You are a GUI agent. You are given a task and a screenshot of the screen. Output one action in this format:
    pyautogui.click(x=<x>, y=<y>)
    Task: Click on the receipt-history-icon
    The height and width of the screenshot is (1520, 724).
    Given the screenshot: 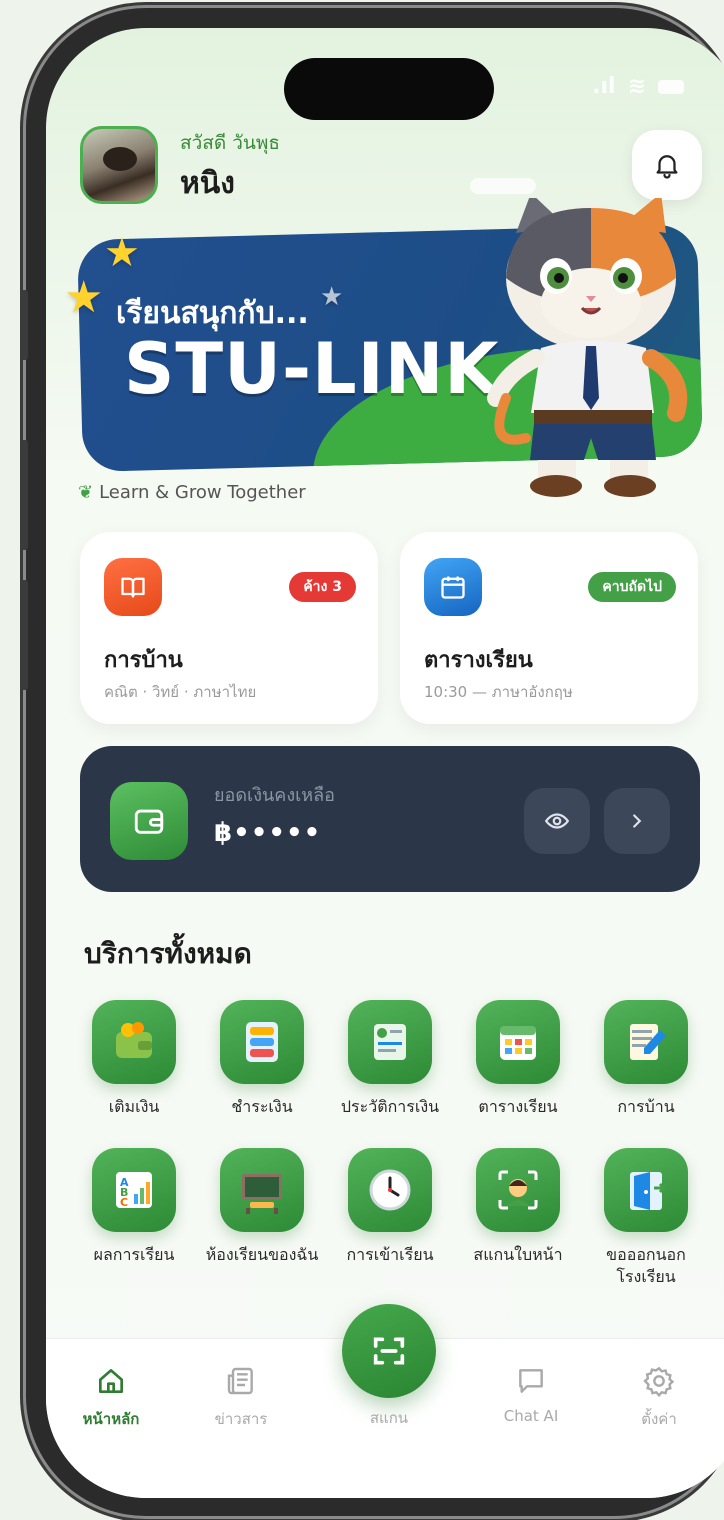 What is the action you would take?
    pyautogui.click(x=390, y=1042)
    